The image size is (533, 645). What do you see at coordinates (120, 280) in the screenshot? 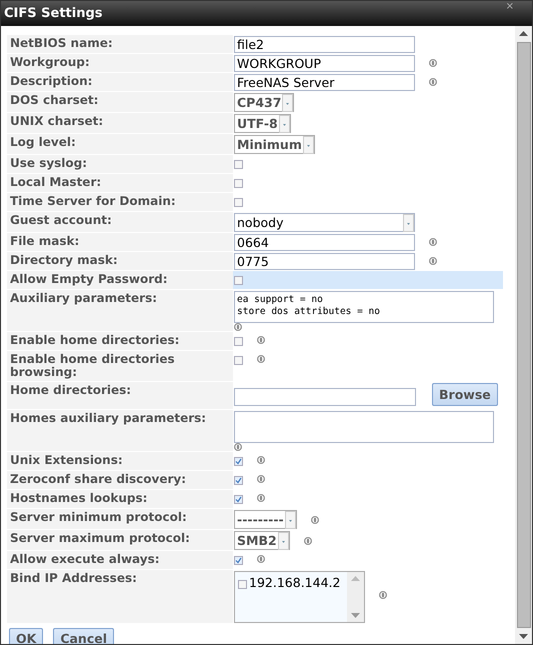
I see `field-label: Allow Empty Password:` at bounding box center [120, 280].